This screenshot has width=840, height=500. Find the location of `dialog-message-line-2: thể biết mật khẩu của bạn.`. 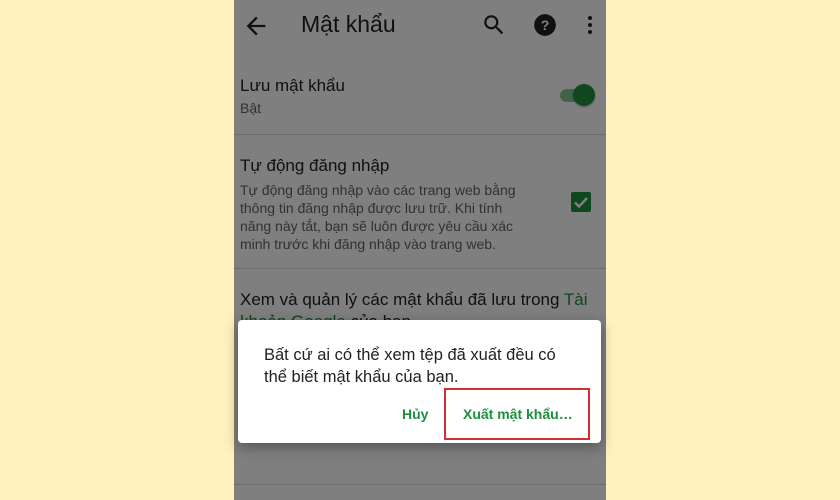

dialog-message-line-2: thể biết mật khẩu của bạn. is located at coordinates (361, 377).